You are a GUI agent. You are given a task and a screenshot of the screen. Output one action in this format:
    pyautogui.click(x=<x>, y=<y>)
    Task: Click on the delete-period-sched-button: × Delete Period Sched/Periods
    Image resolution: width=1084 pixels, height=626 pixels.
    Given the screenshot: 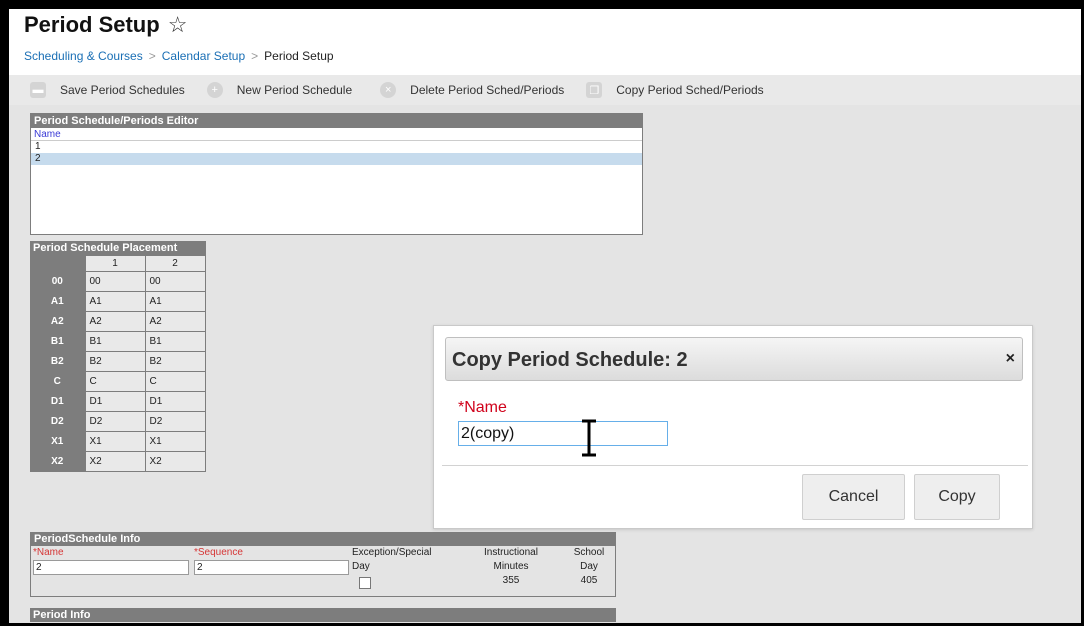 What is the action you would take?
    pyautogui.click(x=472, y=90)
    